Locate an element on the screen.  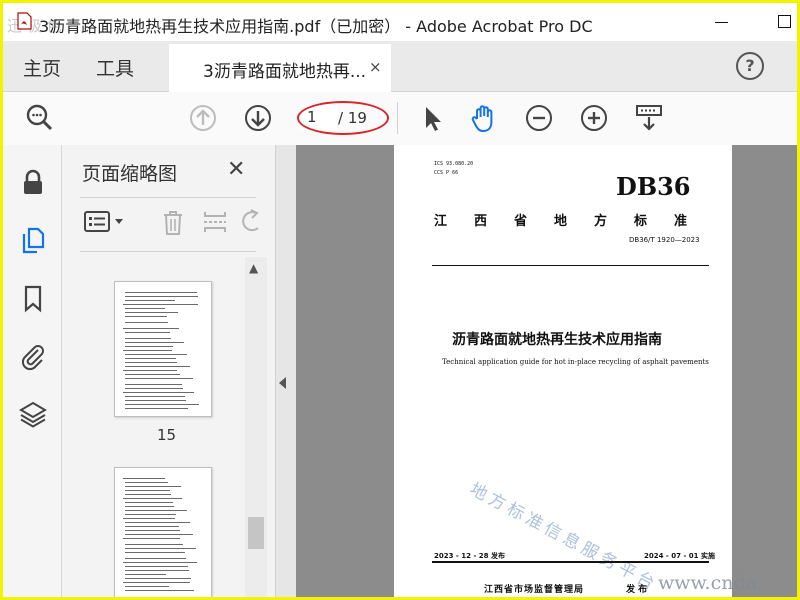
search-icon is located at coordinates (39, 118).